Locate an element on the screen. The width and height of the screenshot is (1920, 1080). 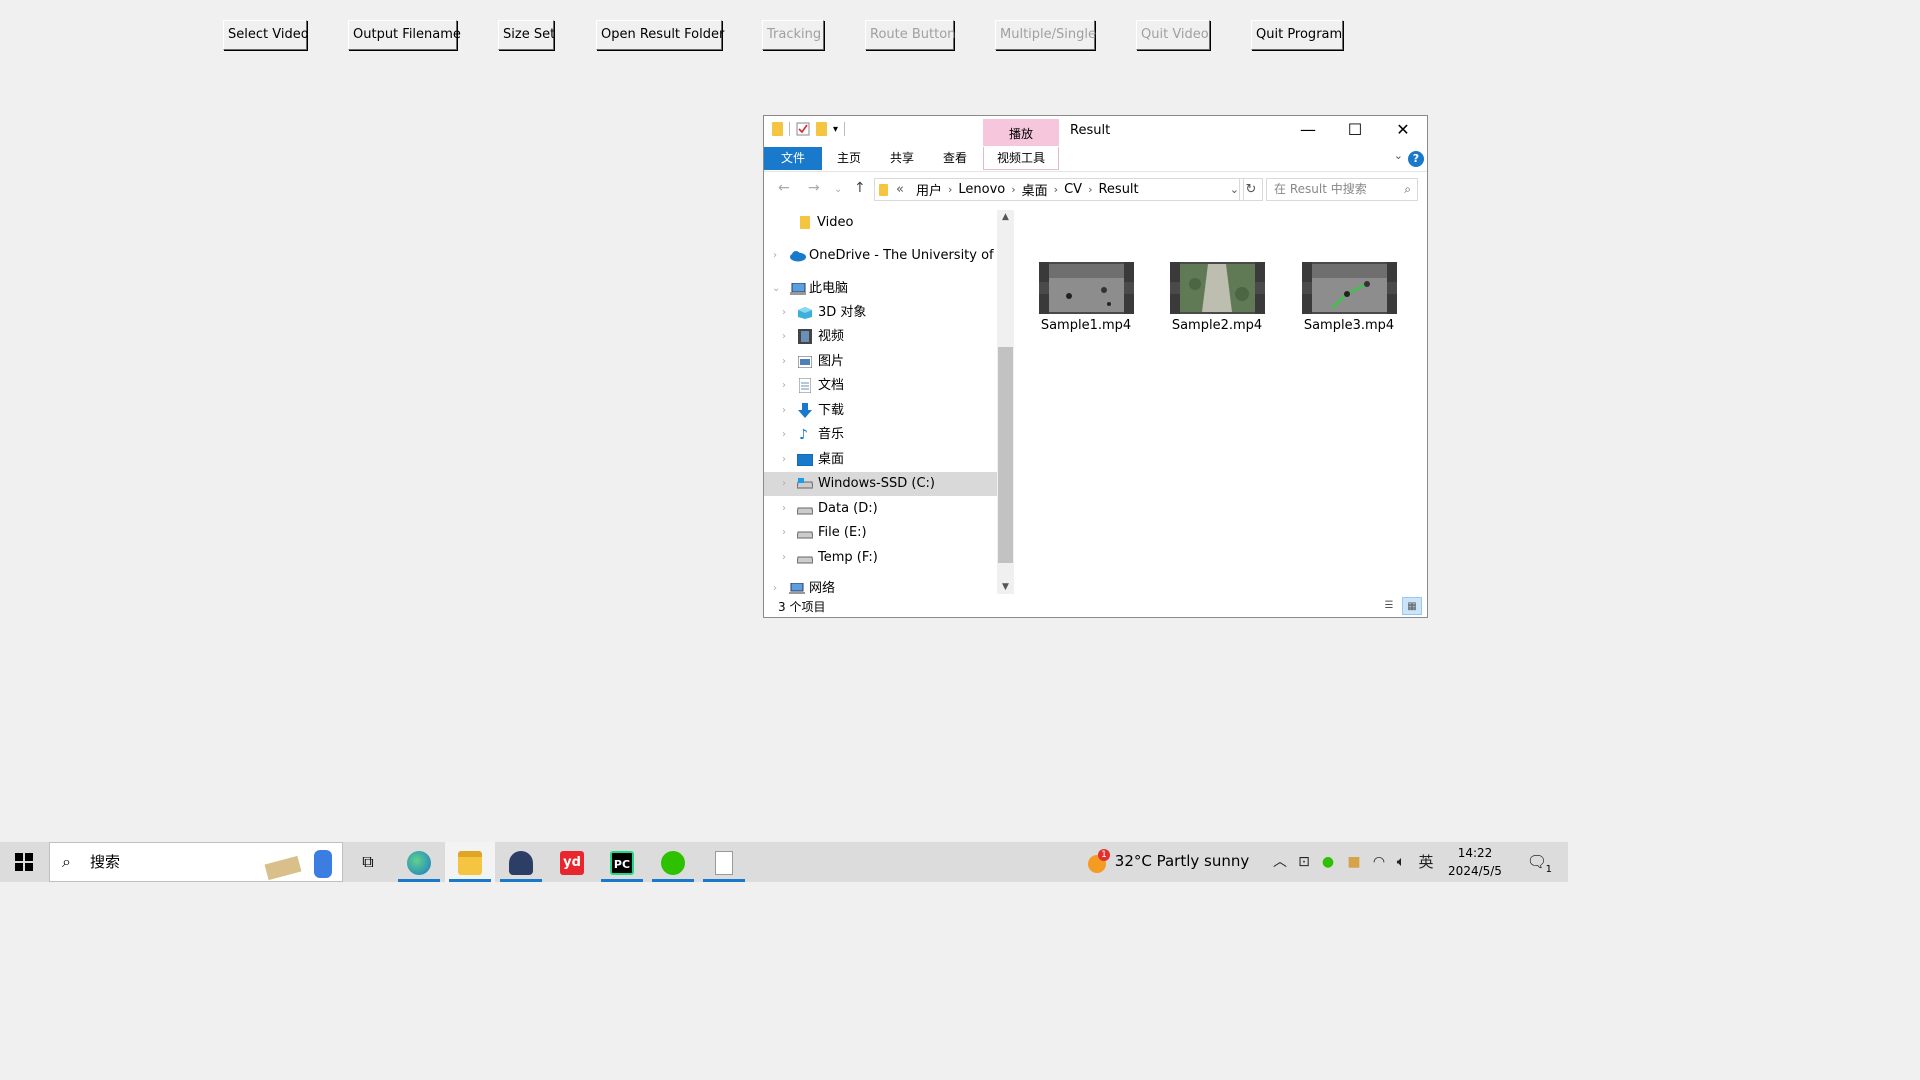
nav-item-3d-objects: › 3D 对象 is located at coordinates (880, 313).